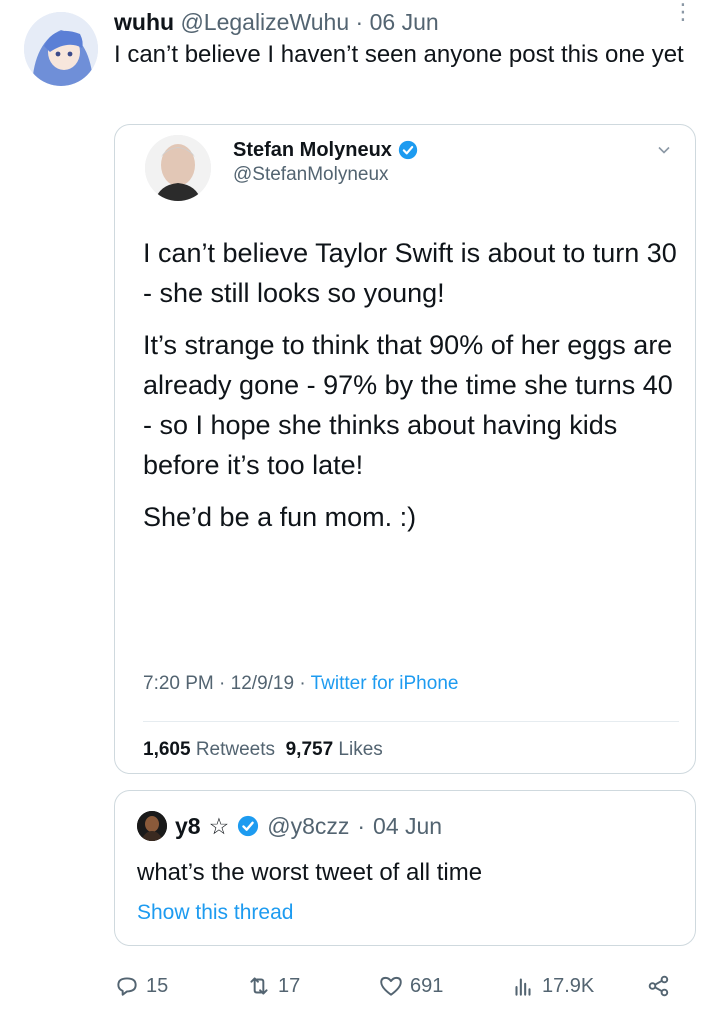  What do you see at coordinates (219, 826) in the screenshot?
I see `star-icon: ☆` at bounding box center [219, 826].